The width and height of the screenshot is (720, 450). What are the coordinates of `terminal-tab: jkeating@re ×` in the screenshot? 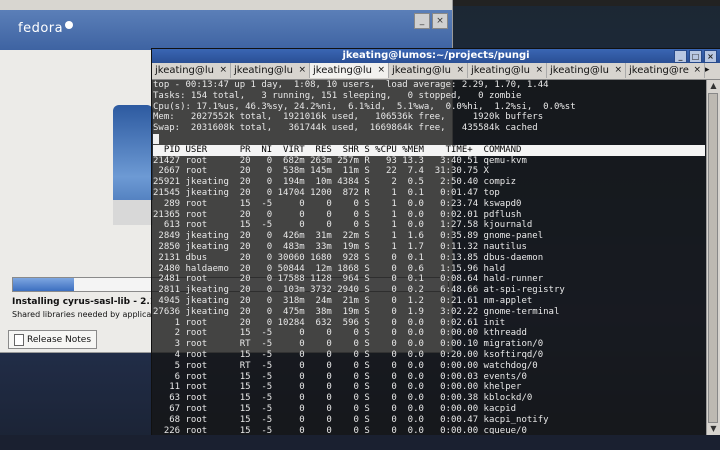 It's located at (665, 70).